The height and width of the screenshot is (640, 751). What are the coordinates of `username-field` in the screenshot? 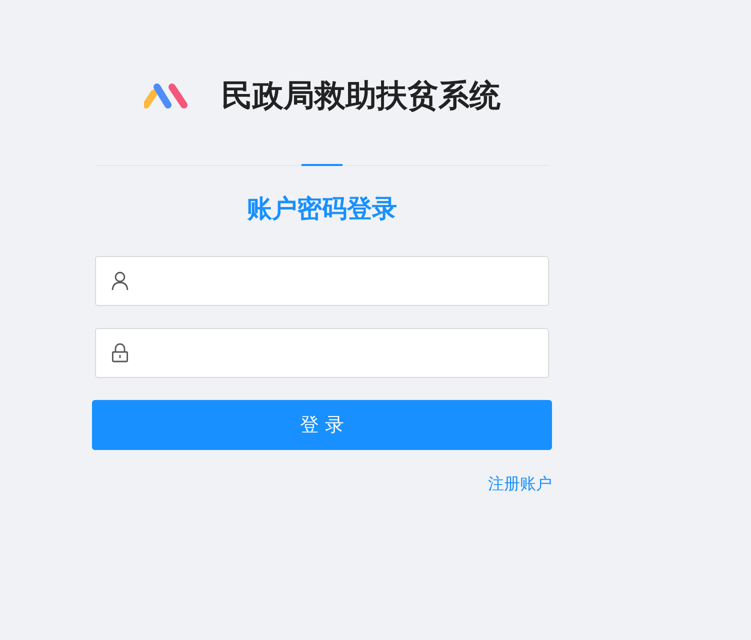 It's located at (322, 281).